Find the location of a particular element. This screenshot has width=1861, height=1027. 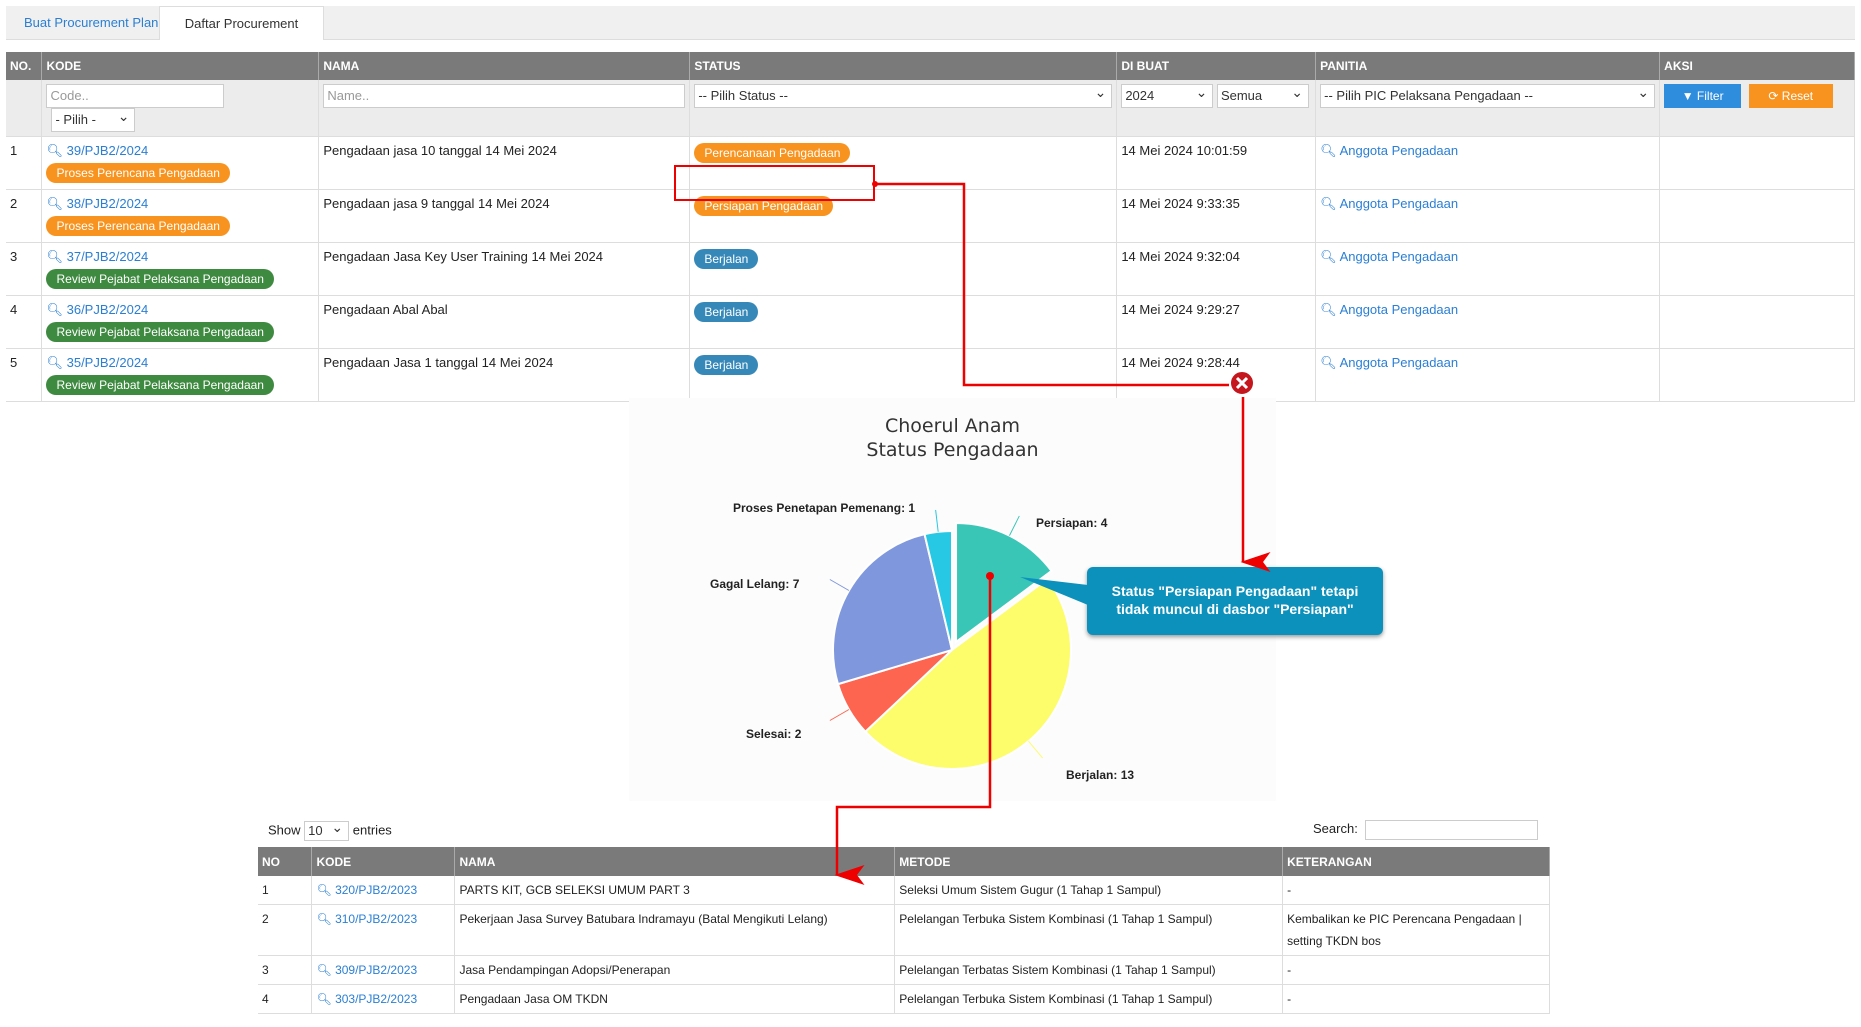

error-x-icon is located at coordinates (1242, 383).